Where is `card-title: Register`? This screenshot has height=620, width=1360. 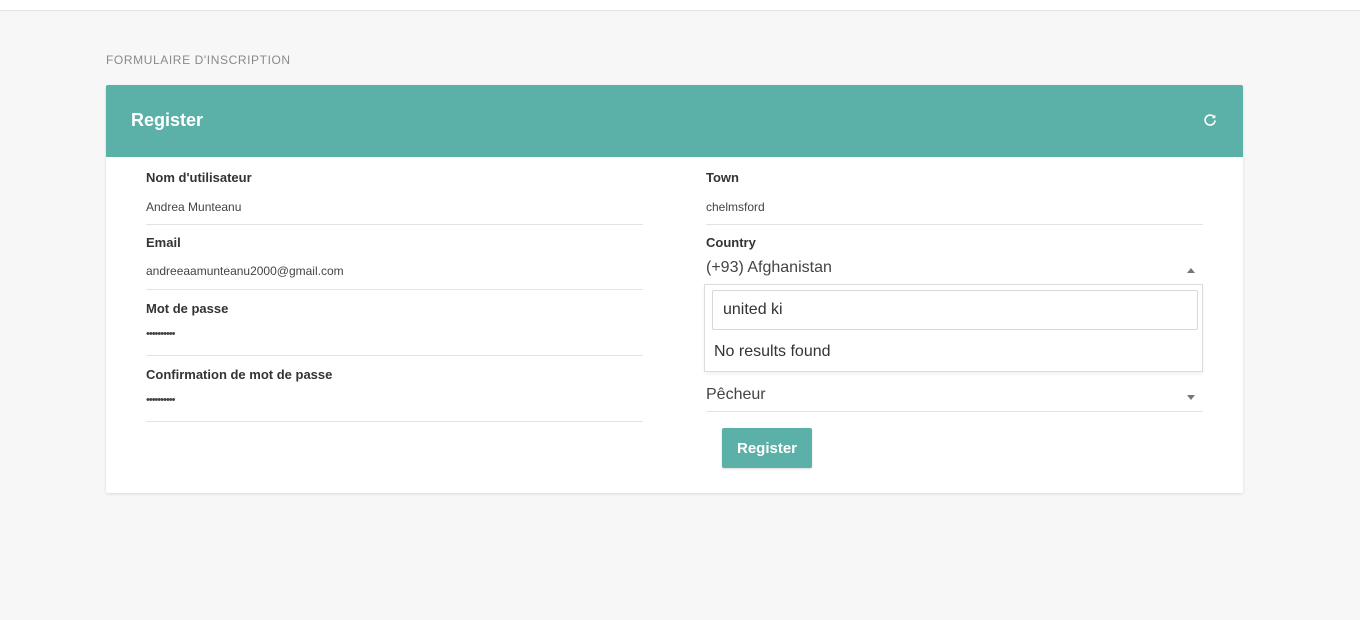 card-title: Register is located at coordinates (167, 120).